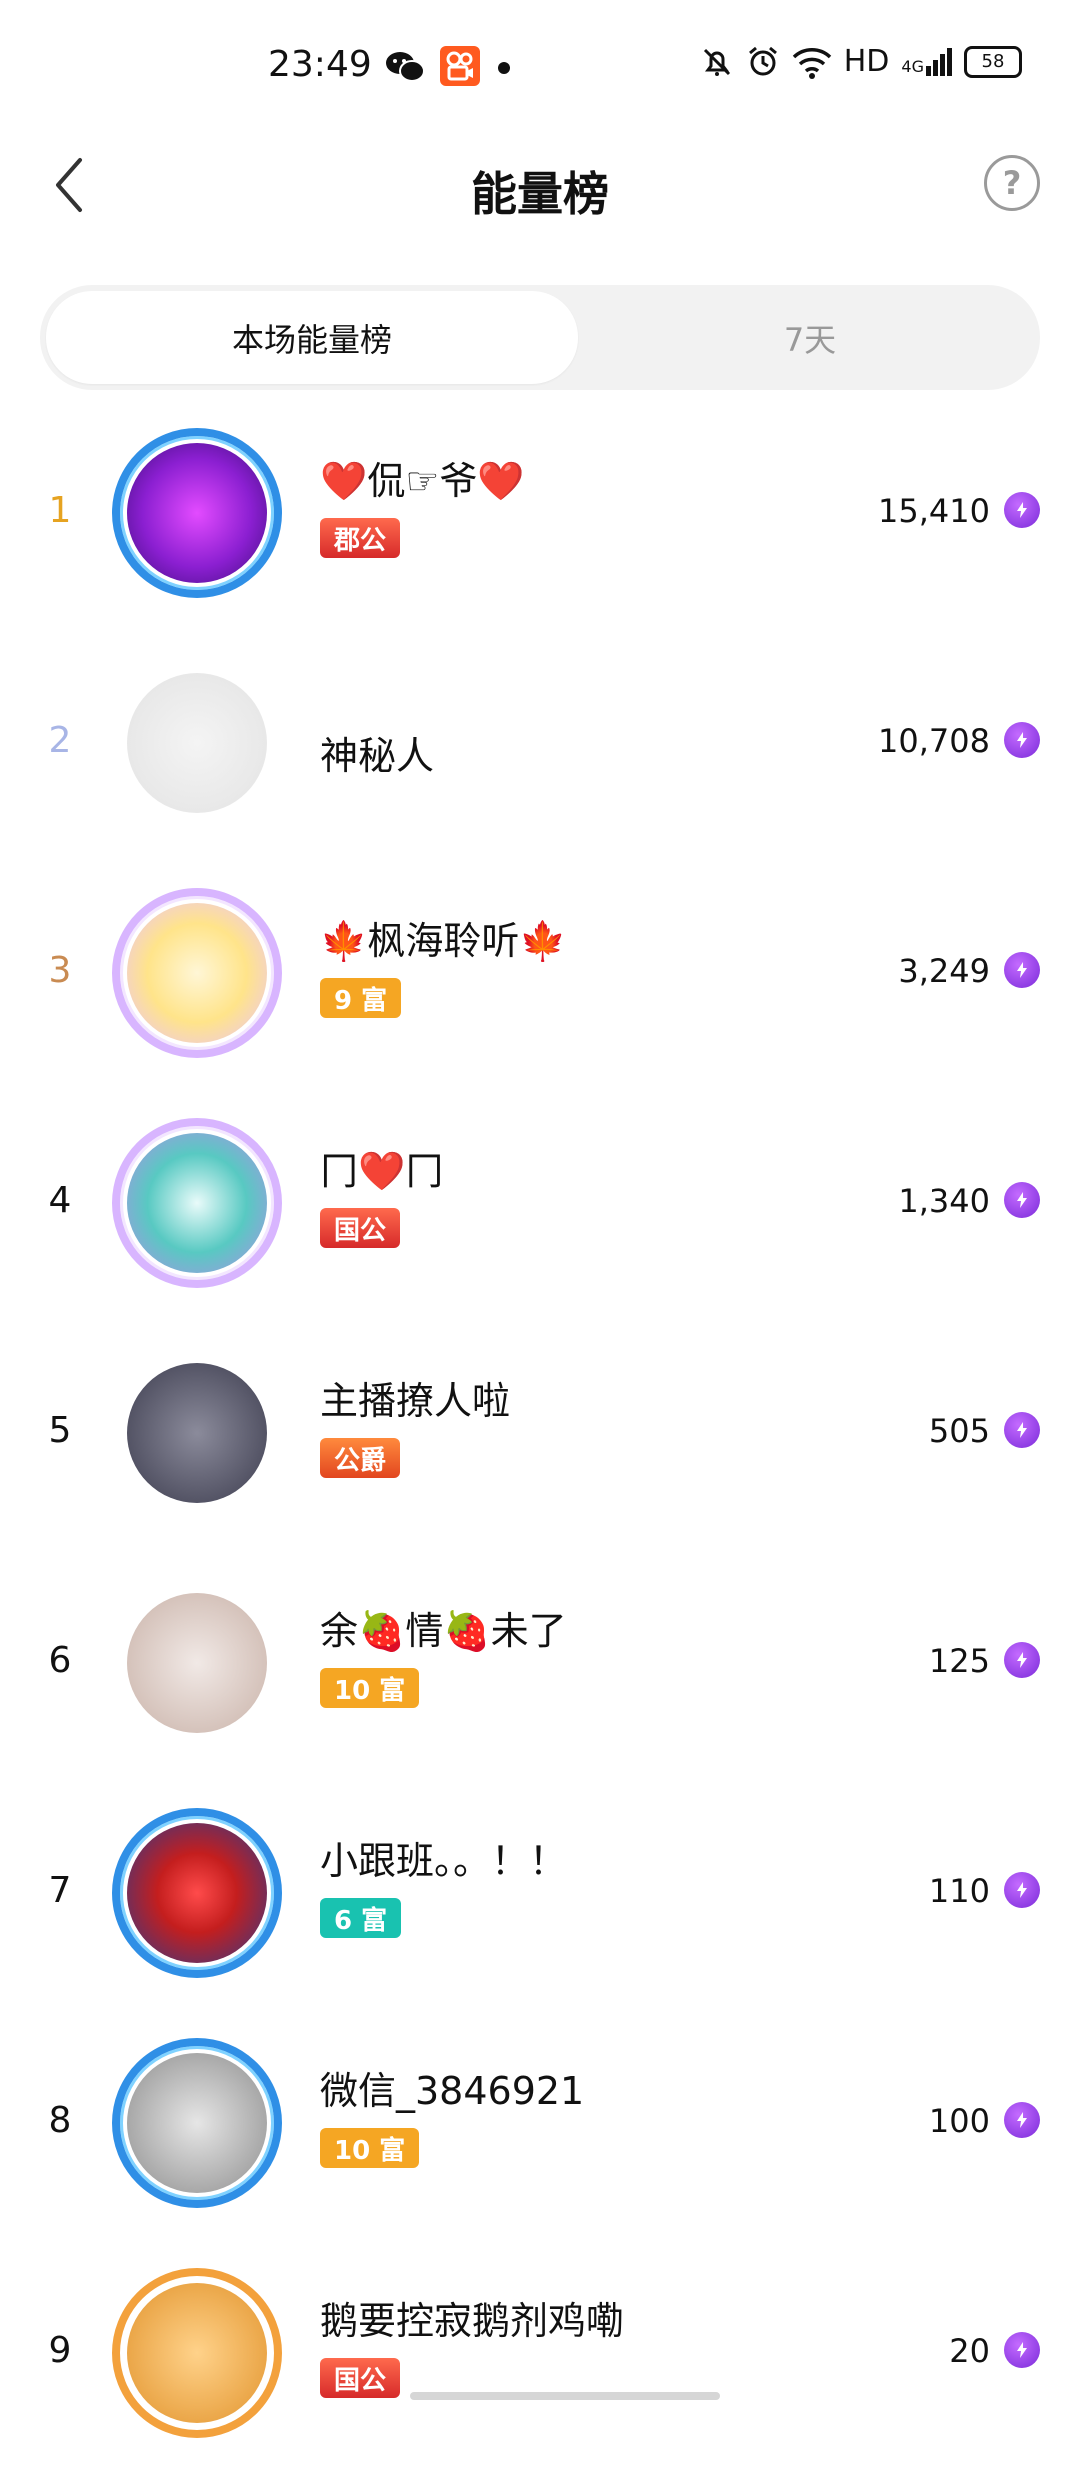  Describe the element at coordinates (60, 1660) in the screenshot. I see `rank-number: 6` at that location.